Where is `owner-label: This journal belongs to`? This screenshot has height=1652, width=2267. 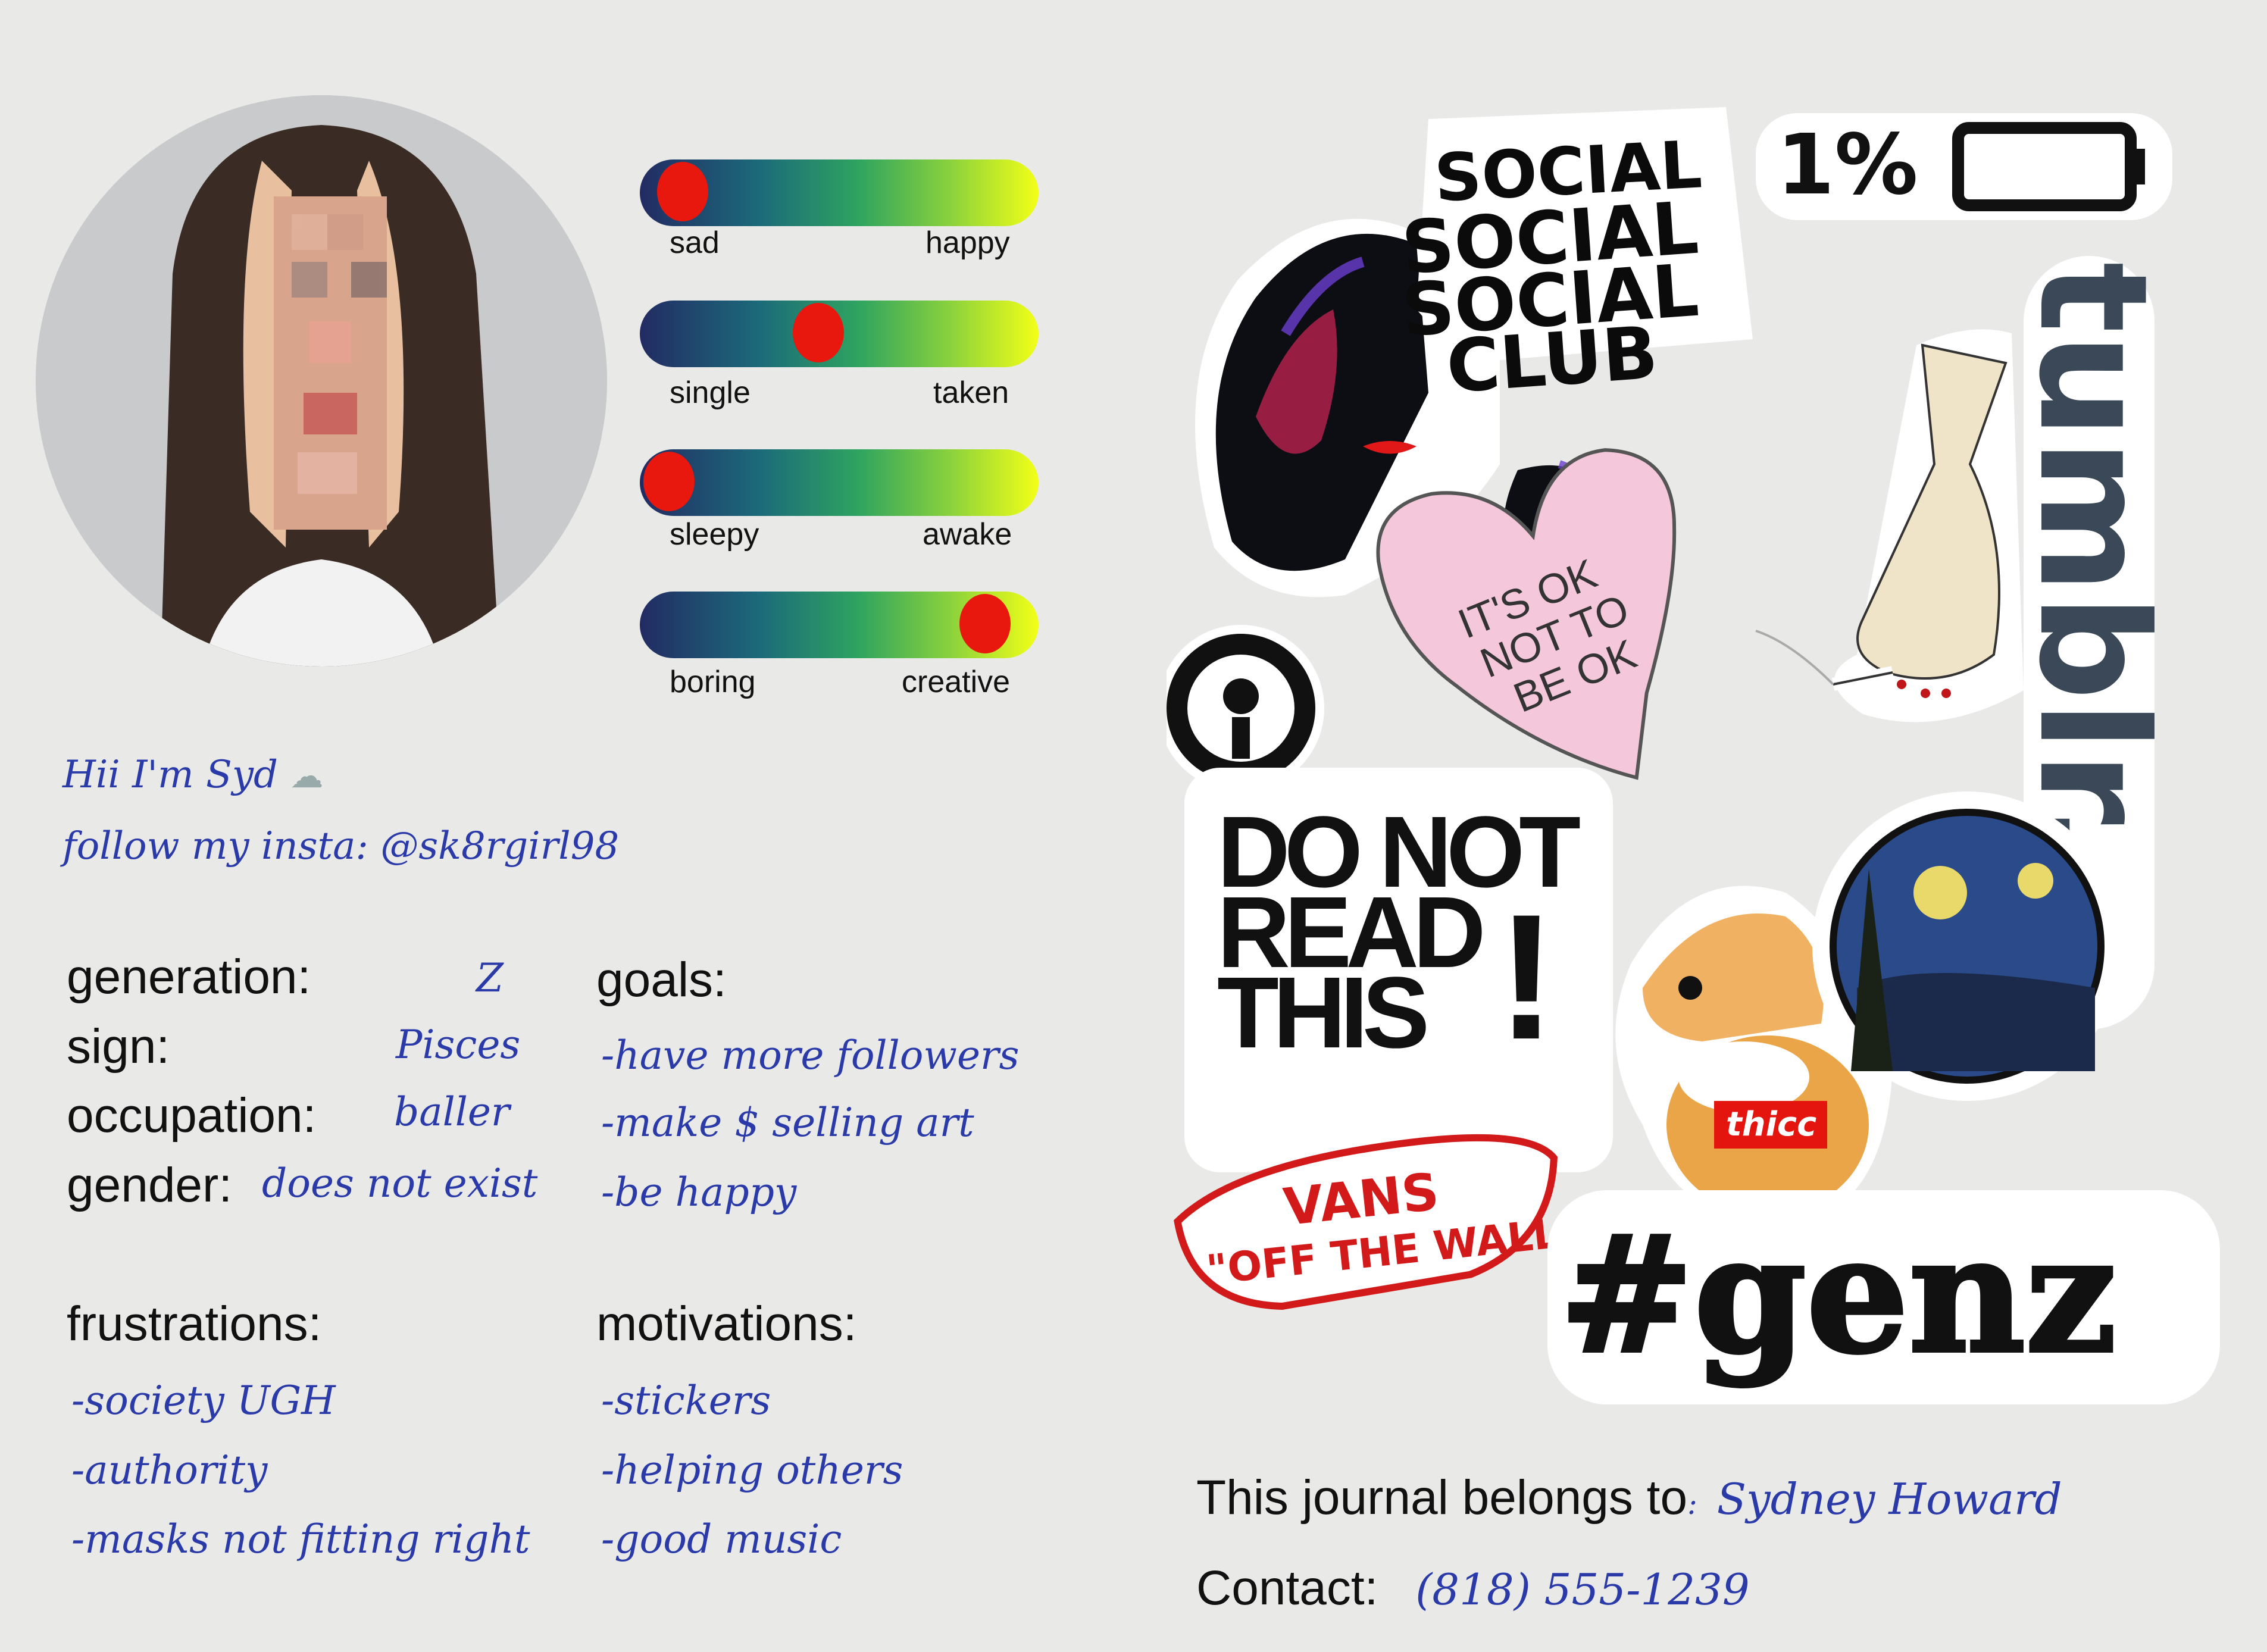
owner-label: This journal belongs to is located at coordinates (1442, 1497).